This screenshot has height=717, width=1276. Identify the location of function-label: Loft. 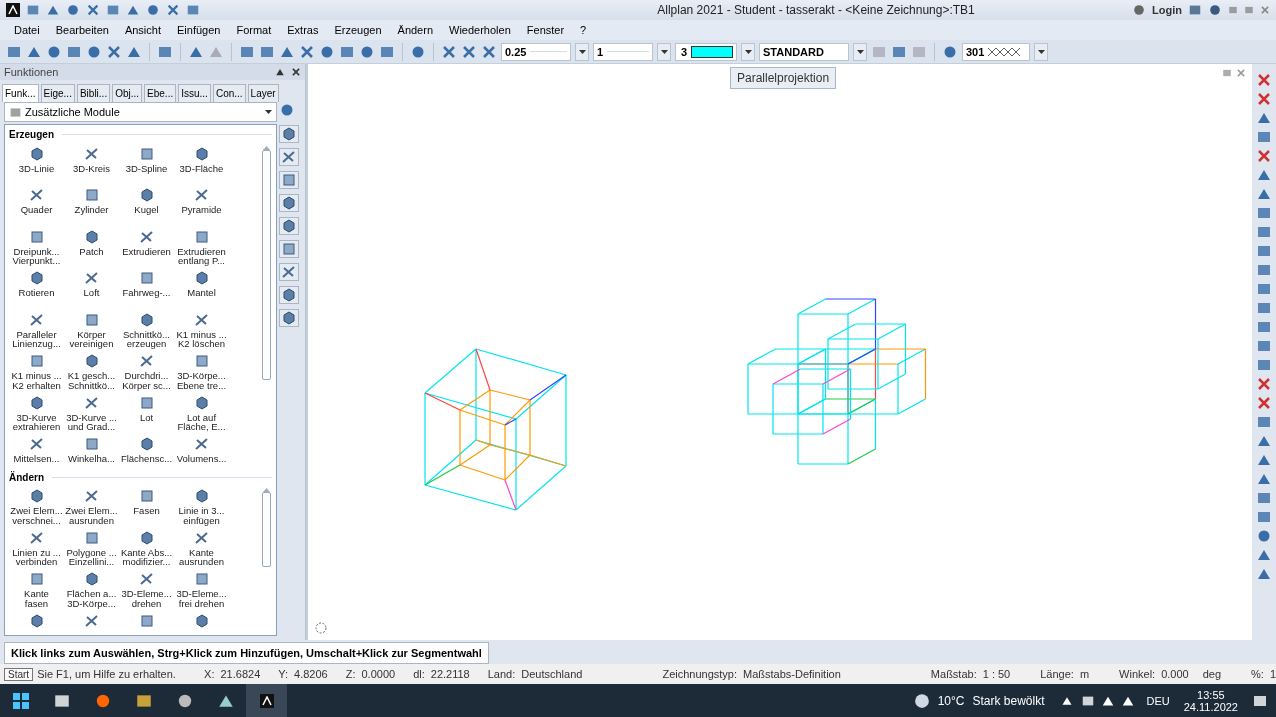
(91, 293).